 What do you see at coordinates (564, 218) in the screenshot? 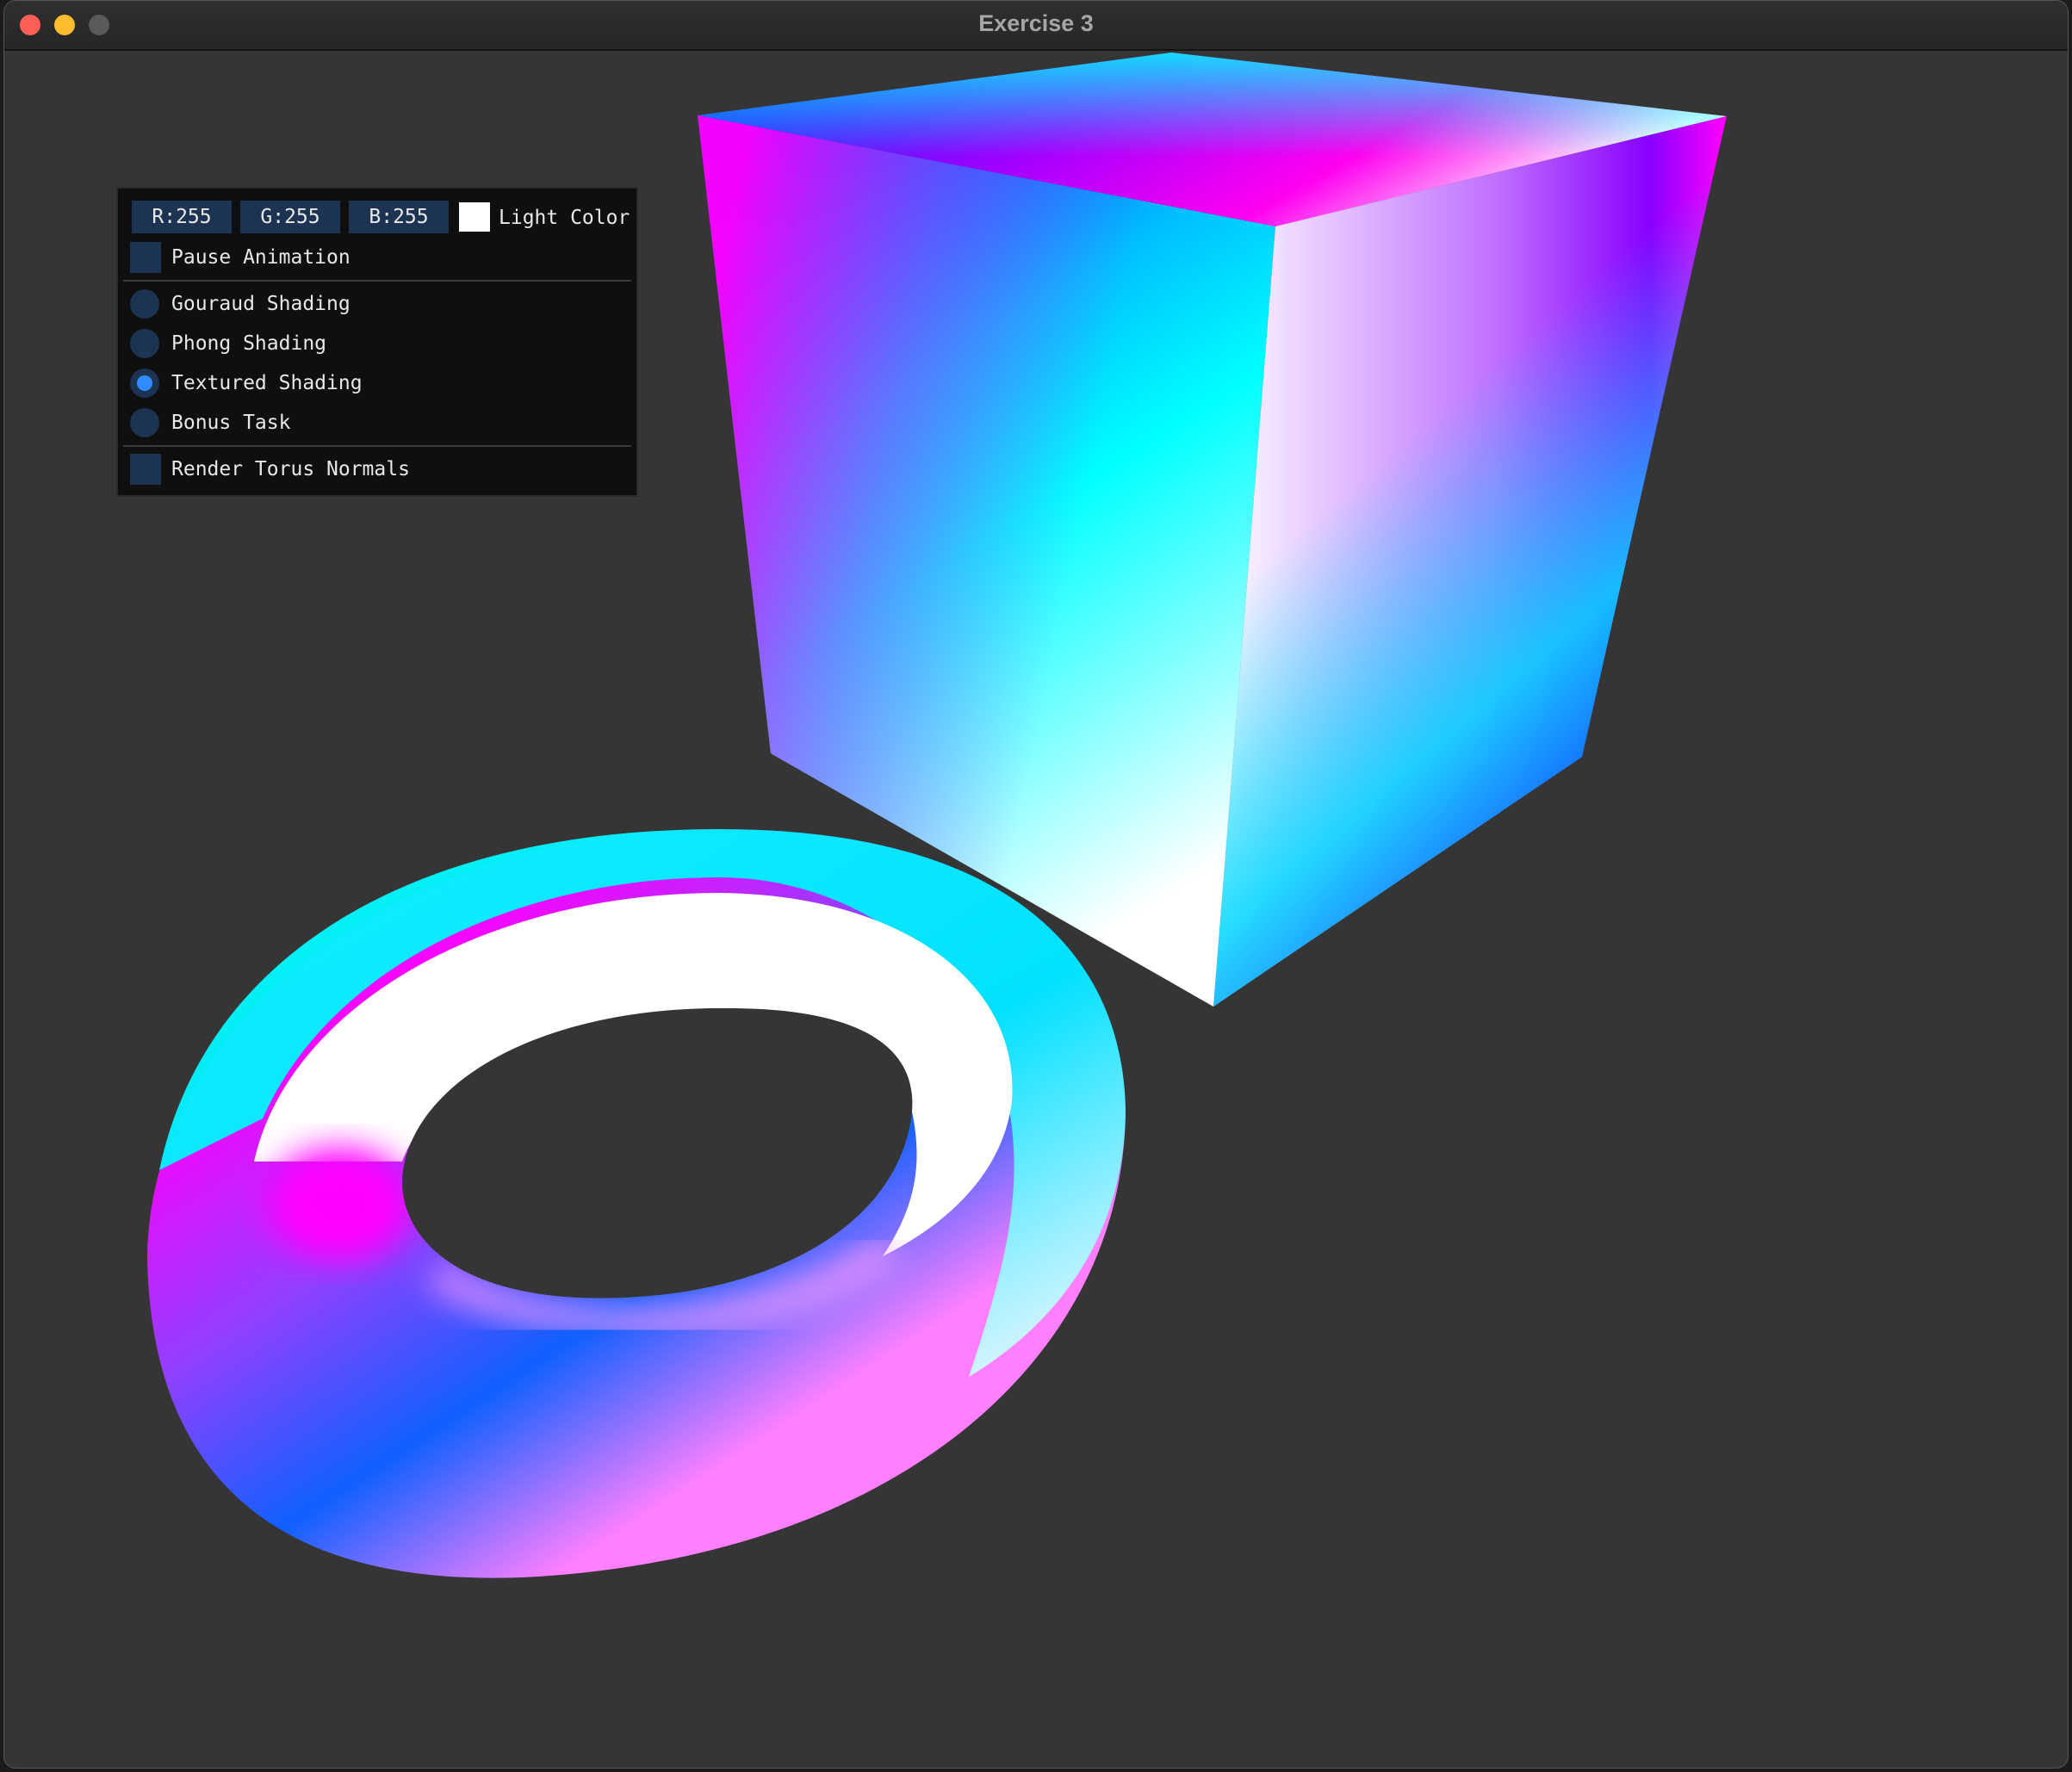
I see `light-color-label: Light Color` at bounding box center [564, 218].